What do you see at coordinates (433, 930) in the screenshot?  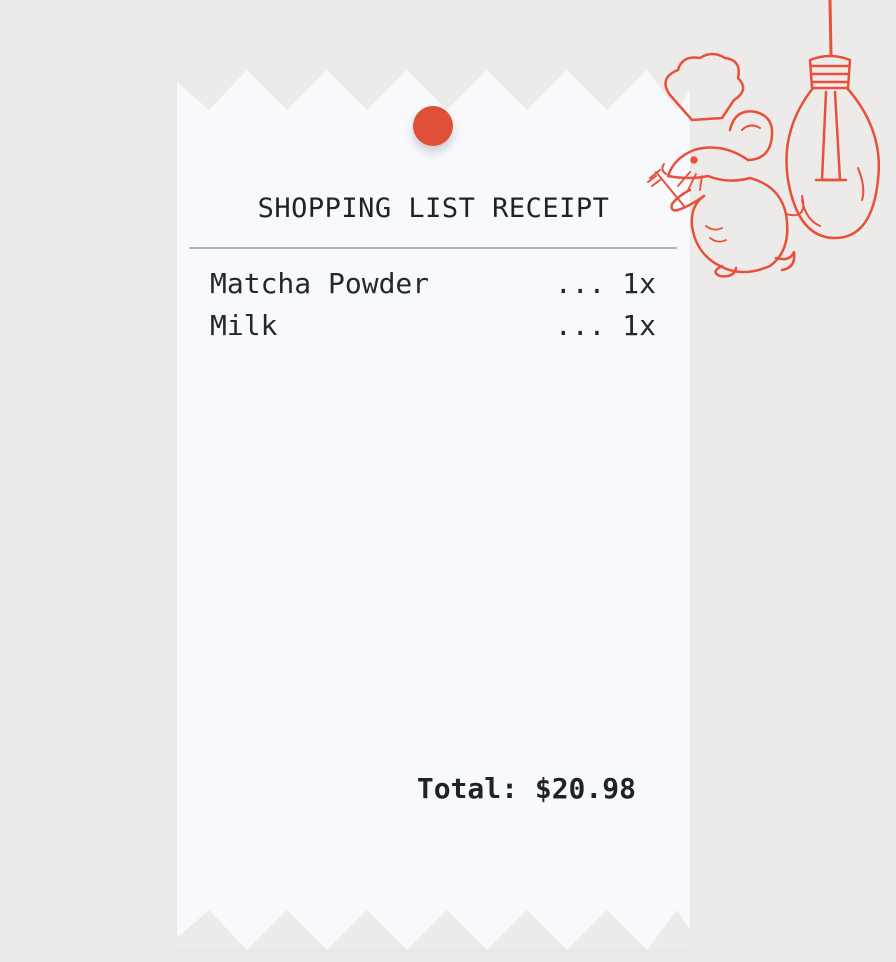 I see `receipt-bottom-torn-edge` at bounding box center [433, 930].